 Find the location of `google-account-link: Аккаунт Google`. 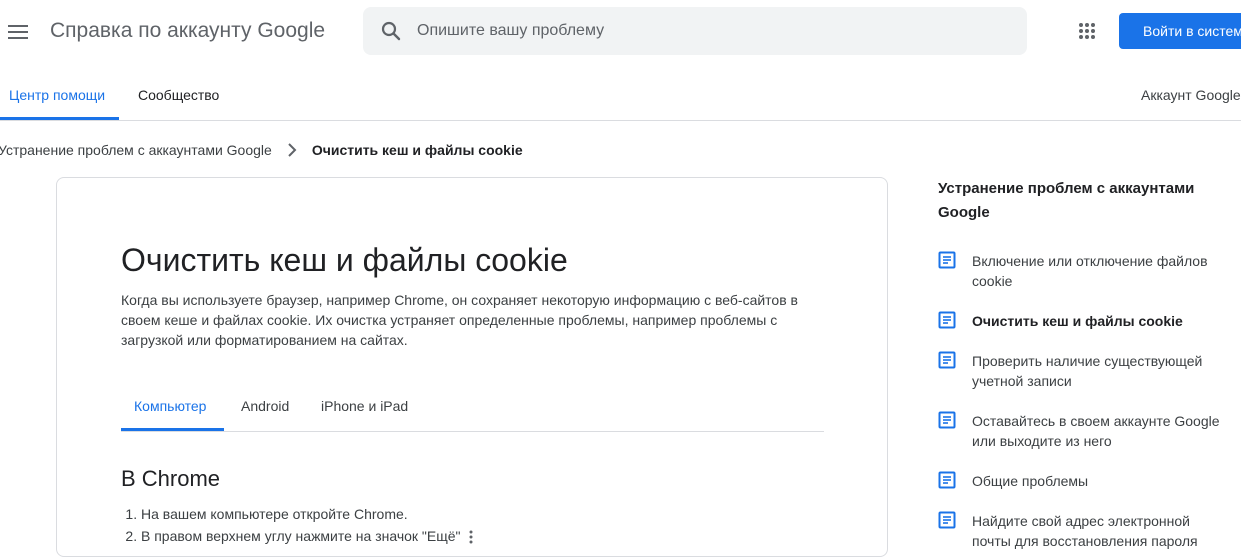

google-account-link: Аккаунт Google is located at coordinates (1191, 92).